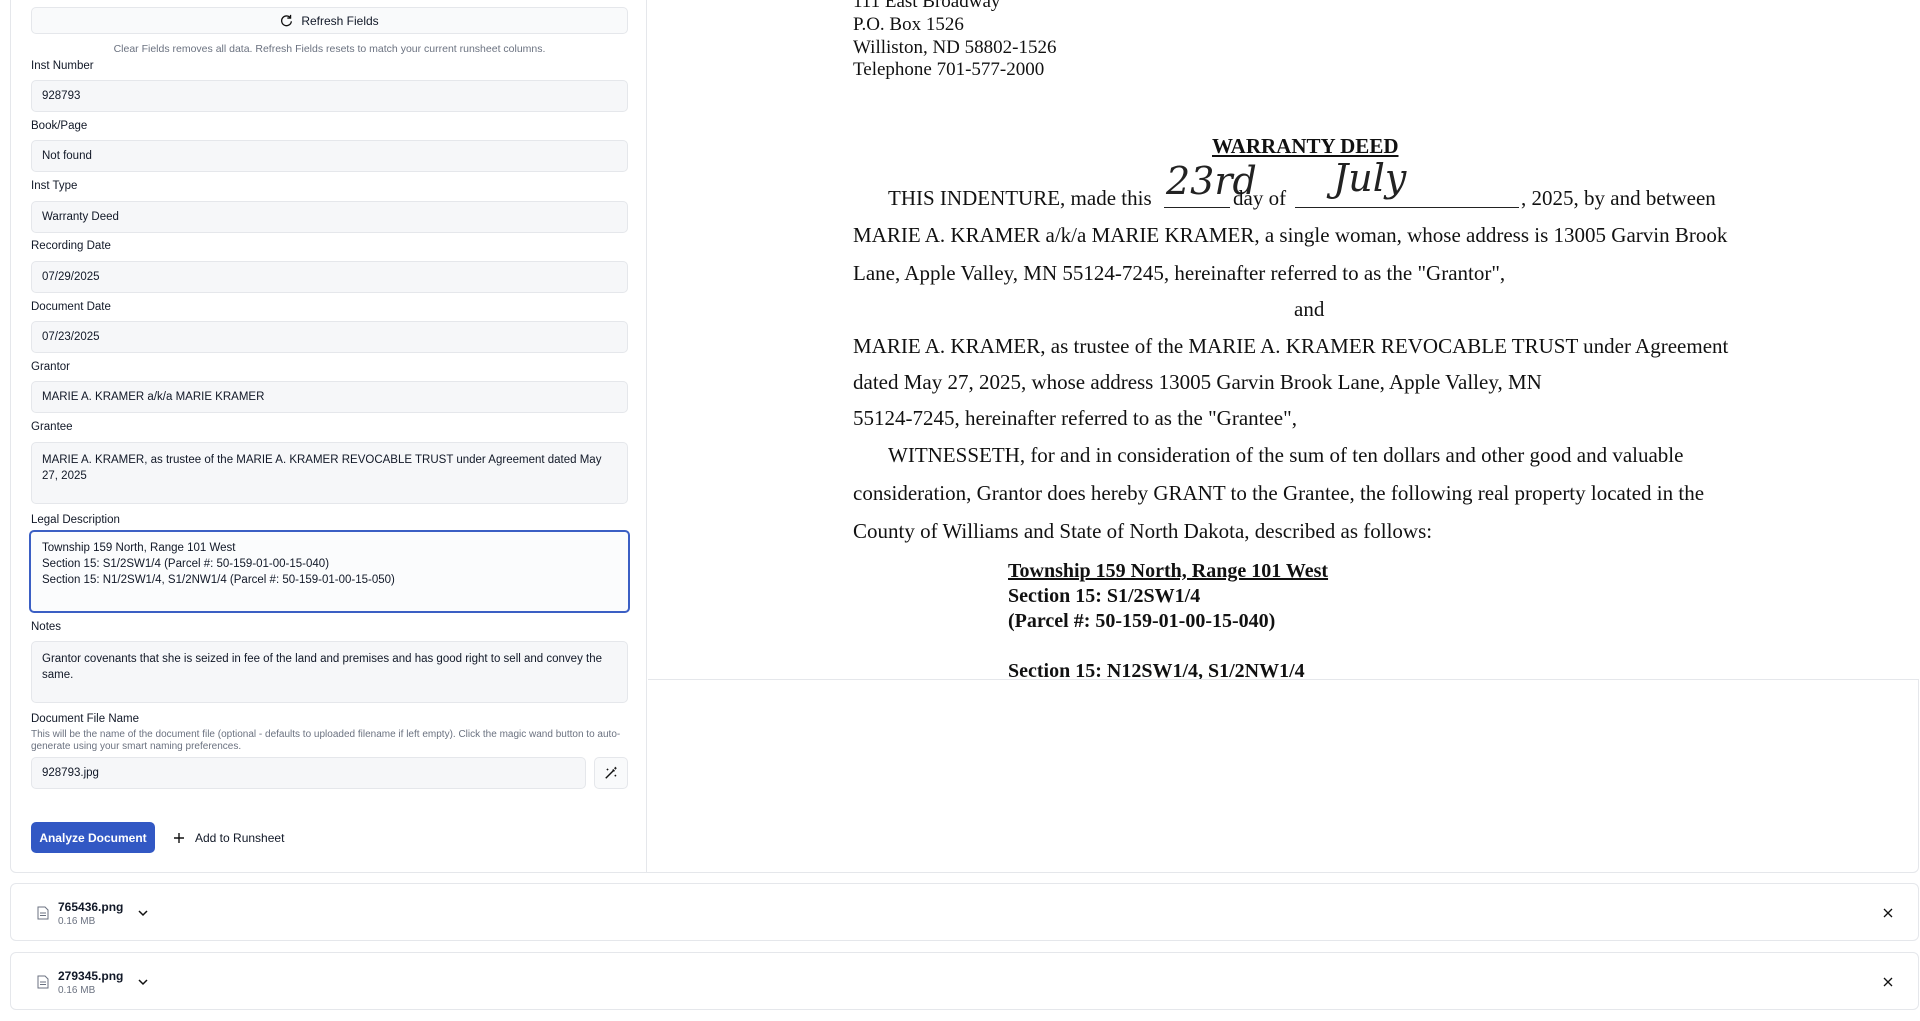  What do you see at coordinates (1168, 571) in the screenshot?
I see `legal-line: Township 159 North, Range 101 West` at bounding box center [1168, 571].